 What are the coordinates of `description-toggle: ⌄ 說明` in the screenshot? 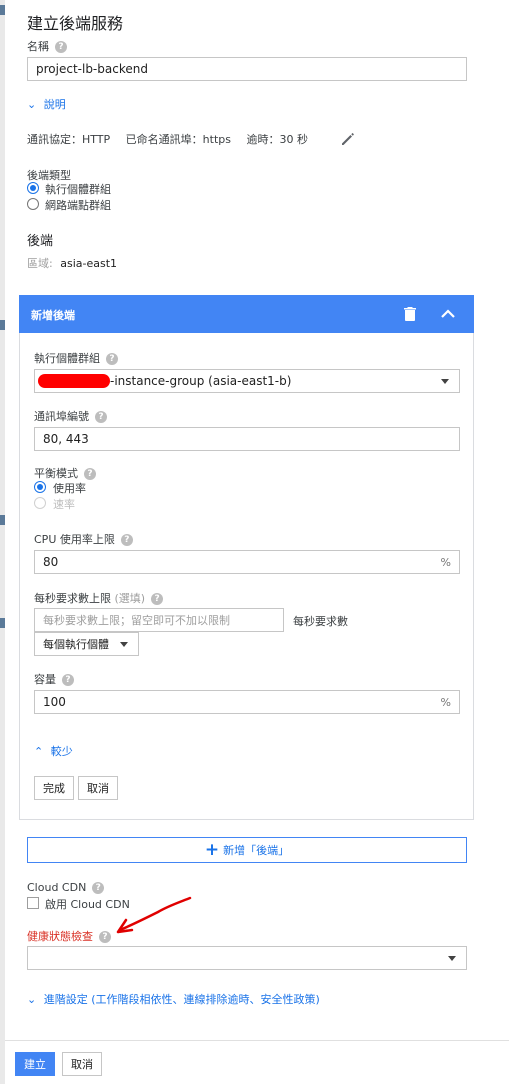 It's located at (46, 104).